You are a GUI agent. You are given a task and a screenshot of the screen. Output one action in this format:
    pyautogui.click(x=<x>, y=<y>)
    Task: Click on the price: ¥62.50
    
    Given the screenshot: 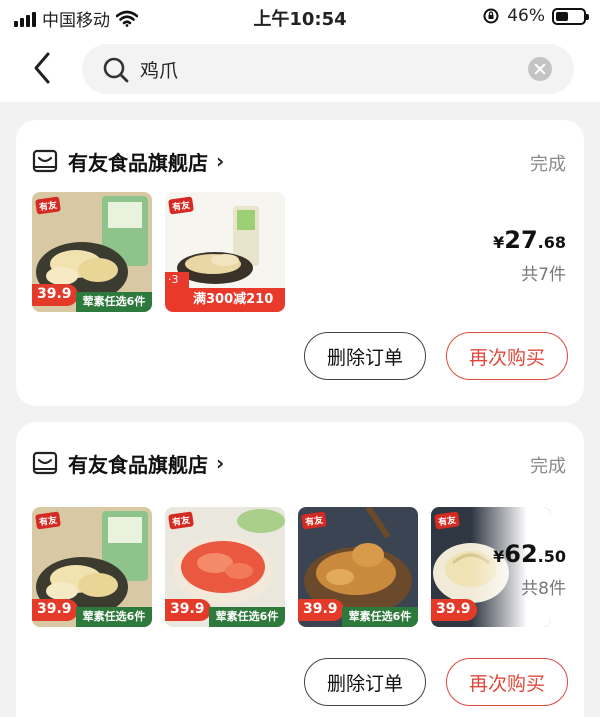 What is the action you would take?
    pyautogui.click(x=529, y=554)
    